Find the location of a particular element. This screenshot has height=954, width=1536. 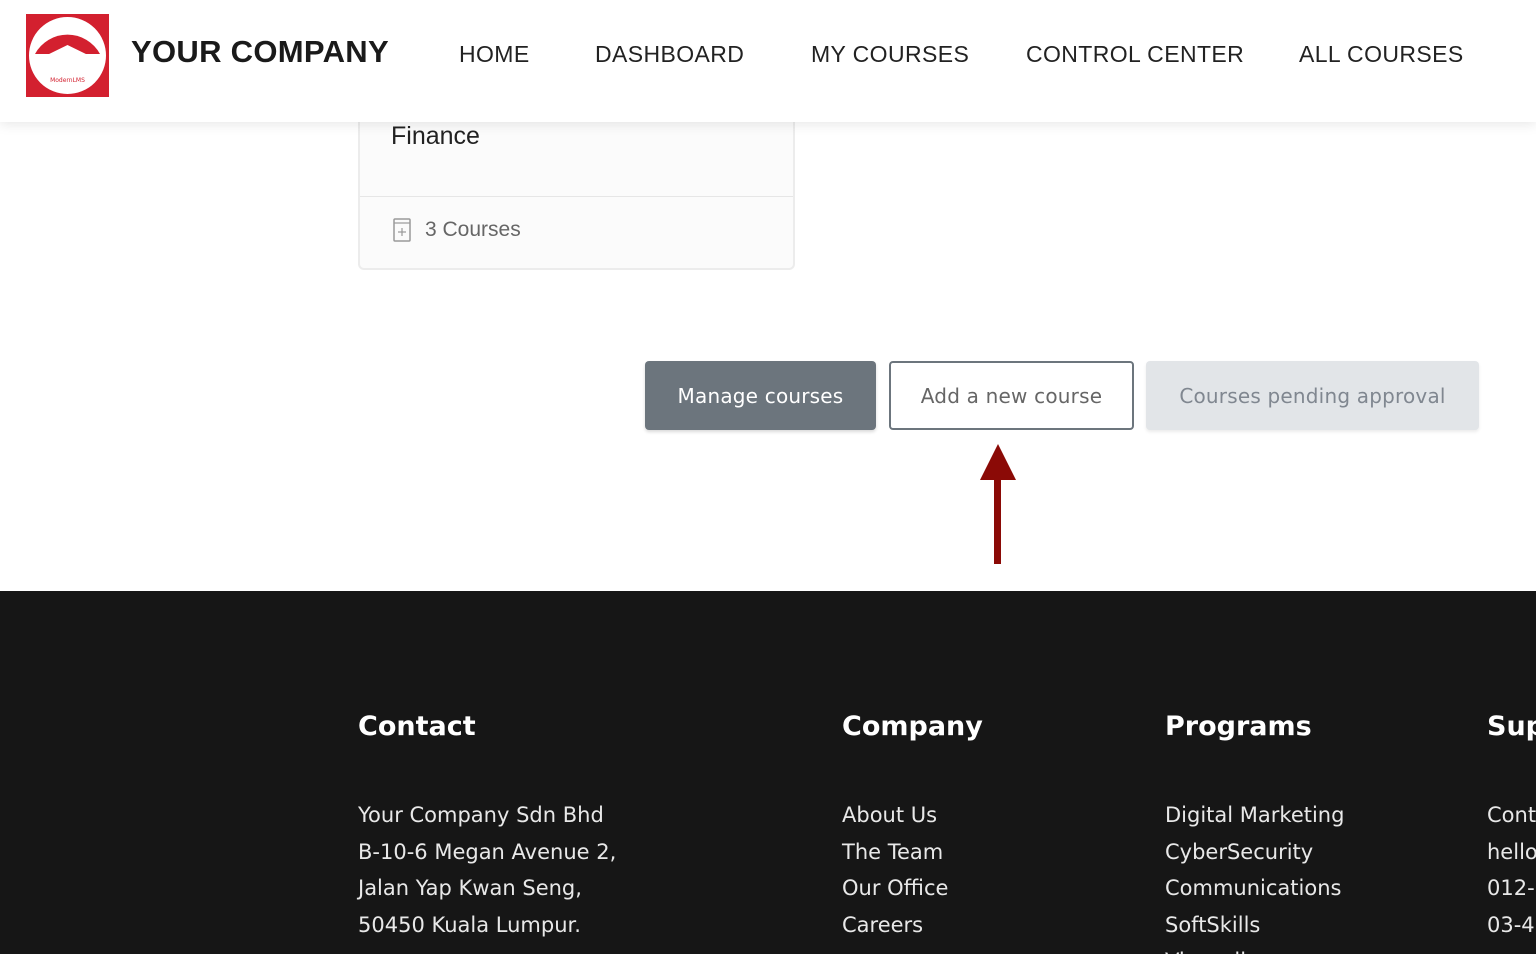

footer-link-communications: Communications is located at coordinates (1254, 888).